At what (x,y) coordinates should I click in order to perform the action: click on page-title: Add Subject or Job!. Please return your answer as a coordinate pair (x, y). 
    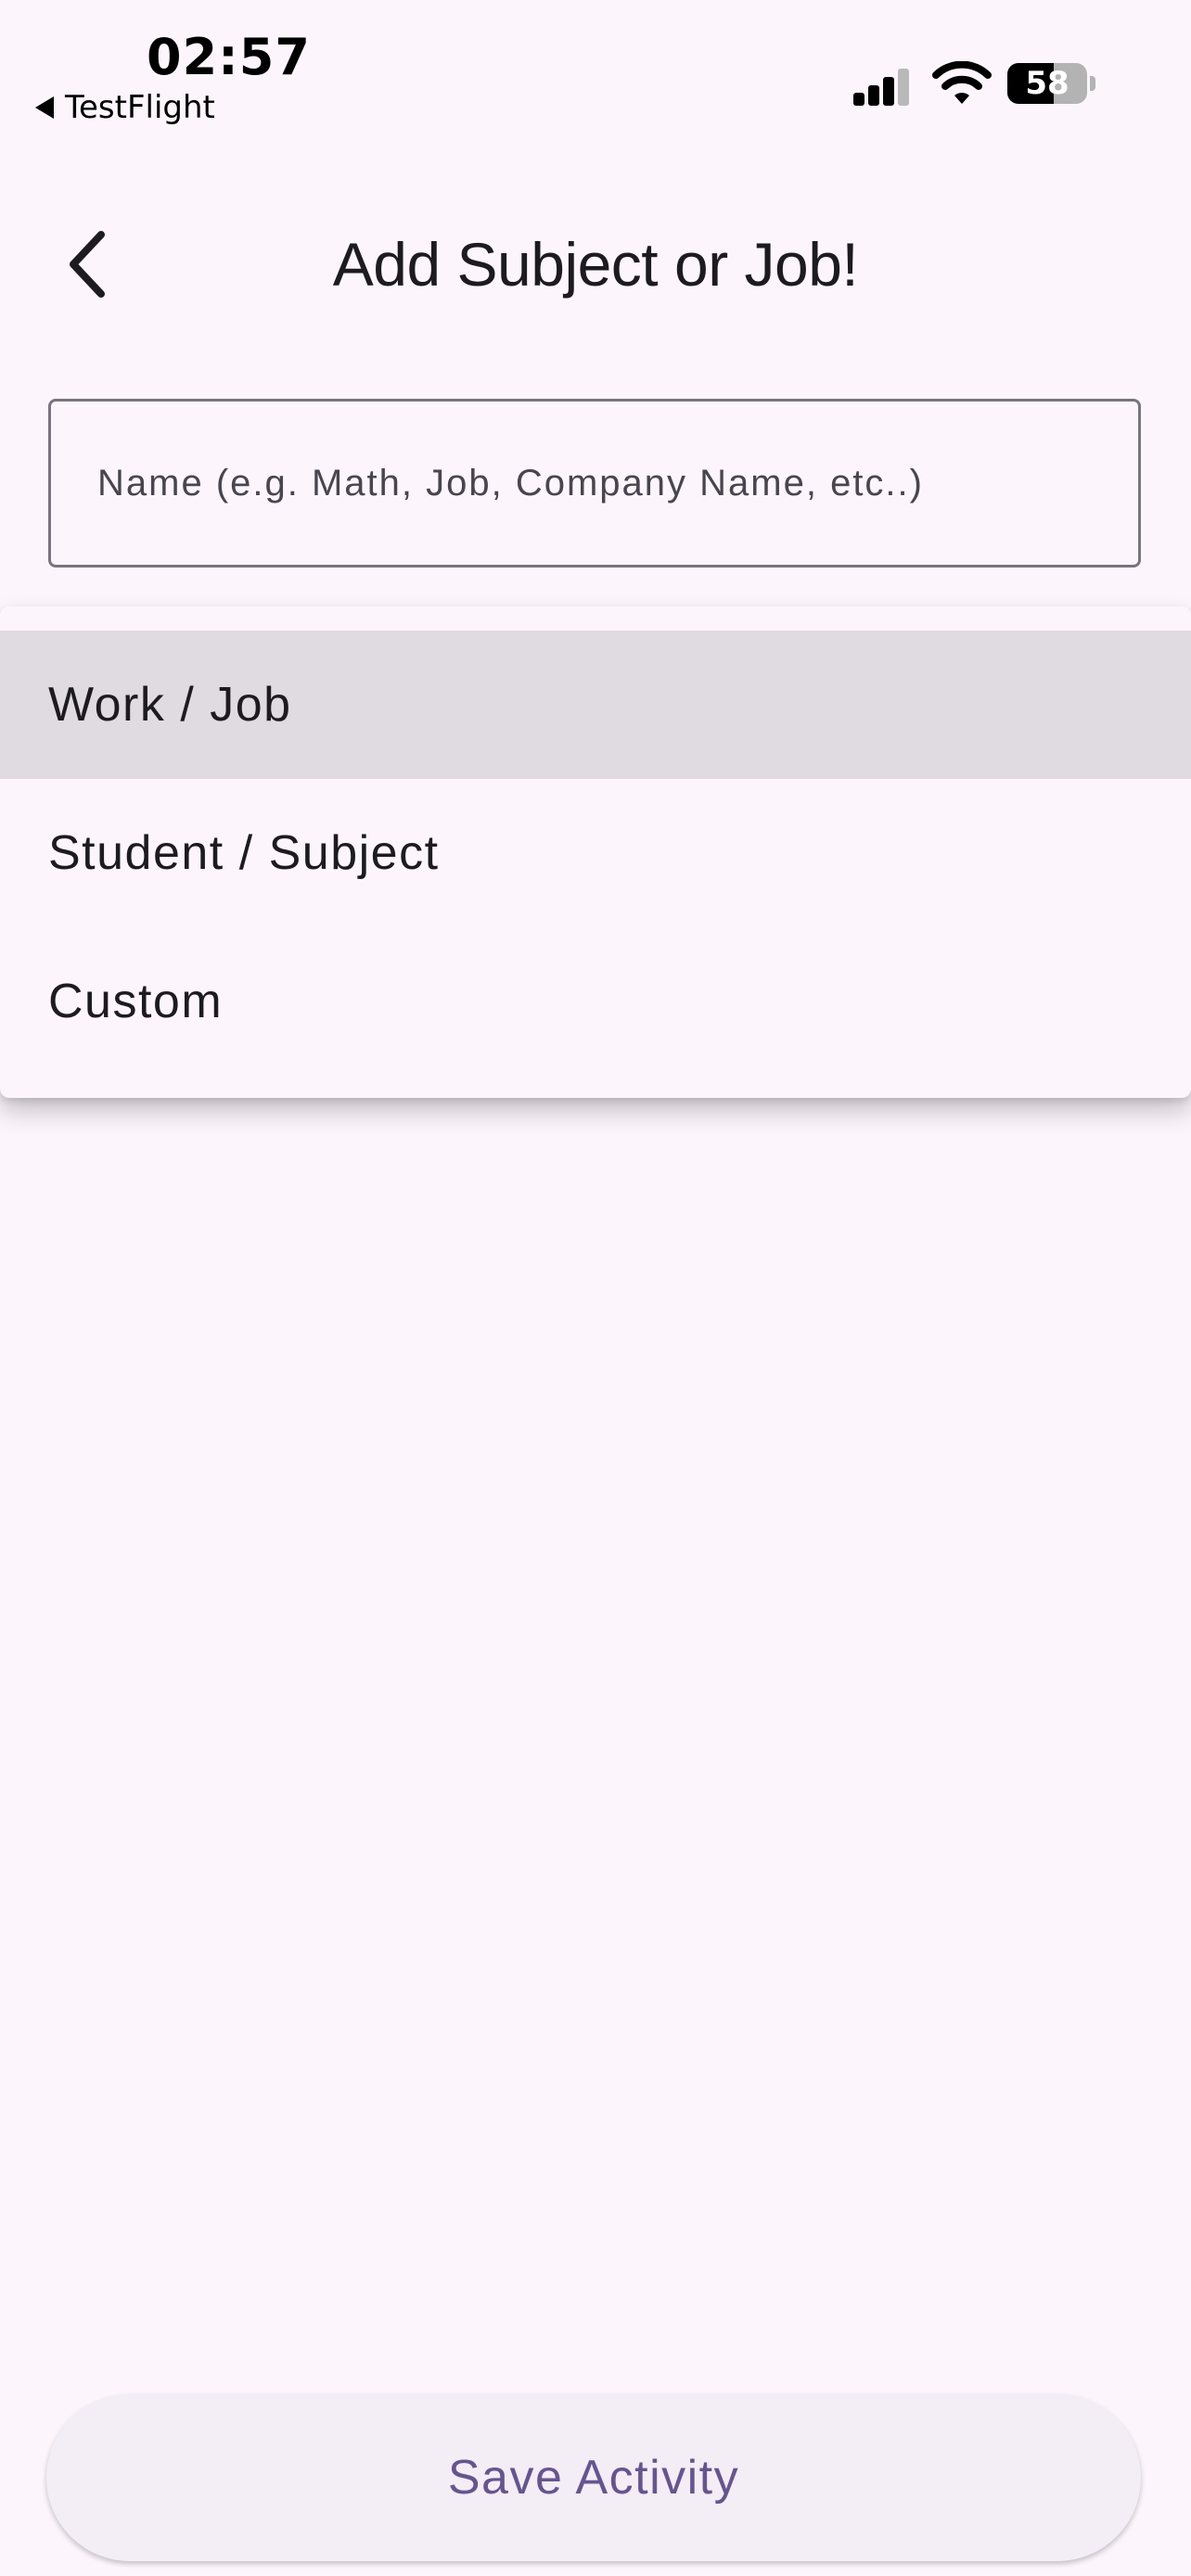
    Looking at the image, I should click on (595, 264).